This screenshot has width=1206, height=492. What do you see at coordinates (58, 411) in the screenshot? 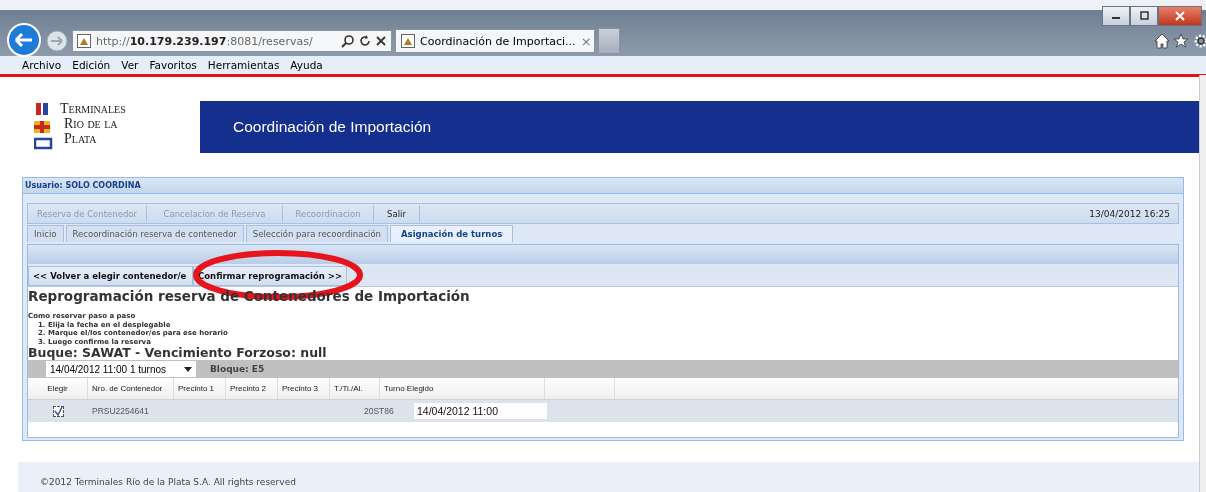
I see `checkbox` at bounding box center [58, 411].